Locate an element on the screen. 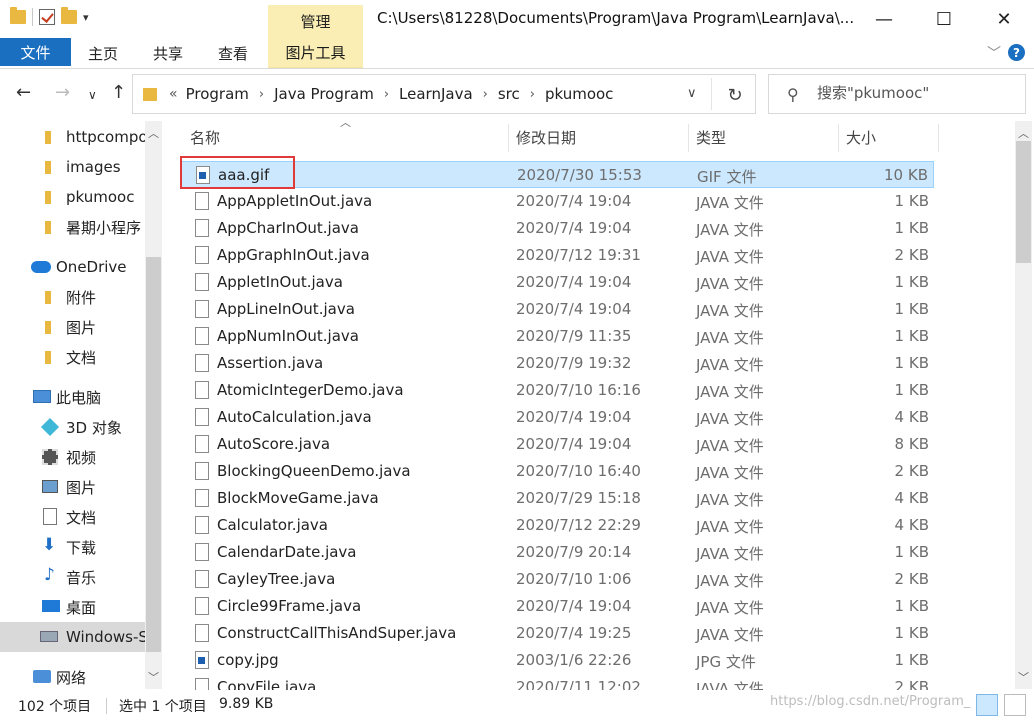 The height and width of the screenshot is (720, 1034). breadcrumb-item-pkumooc: pkumooc is located at coordinates (579, 94).